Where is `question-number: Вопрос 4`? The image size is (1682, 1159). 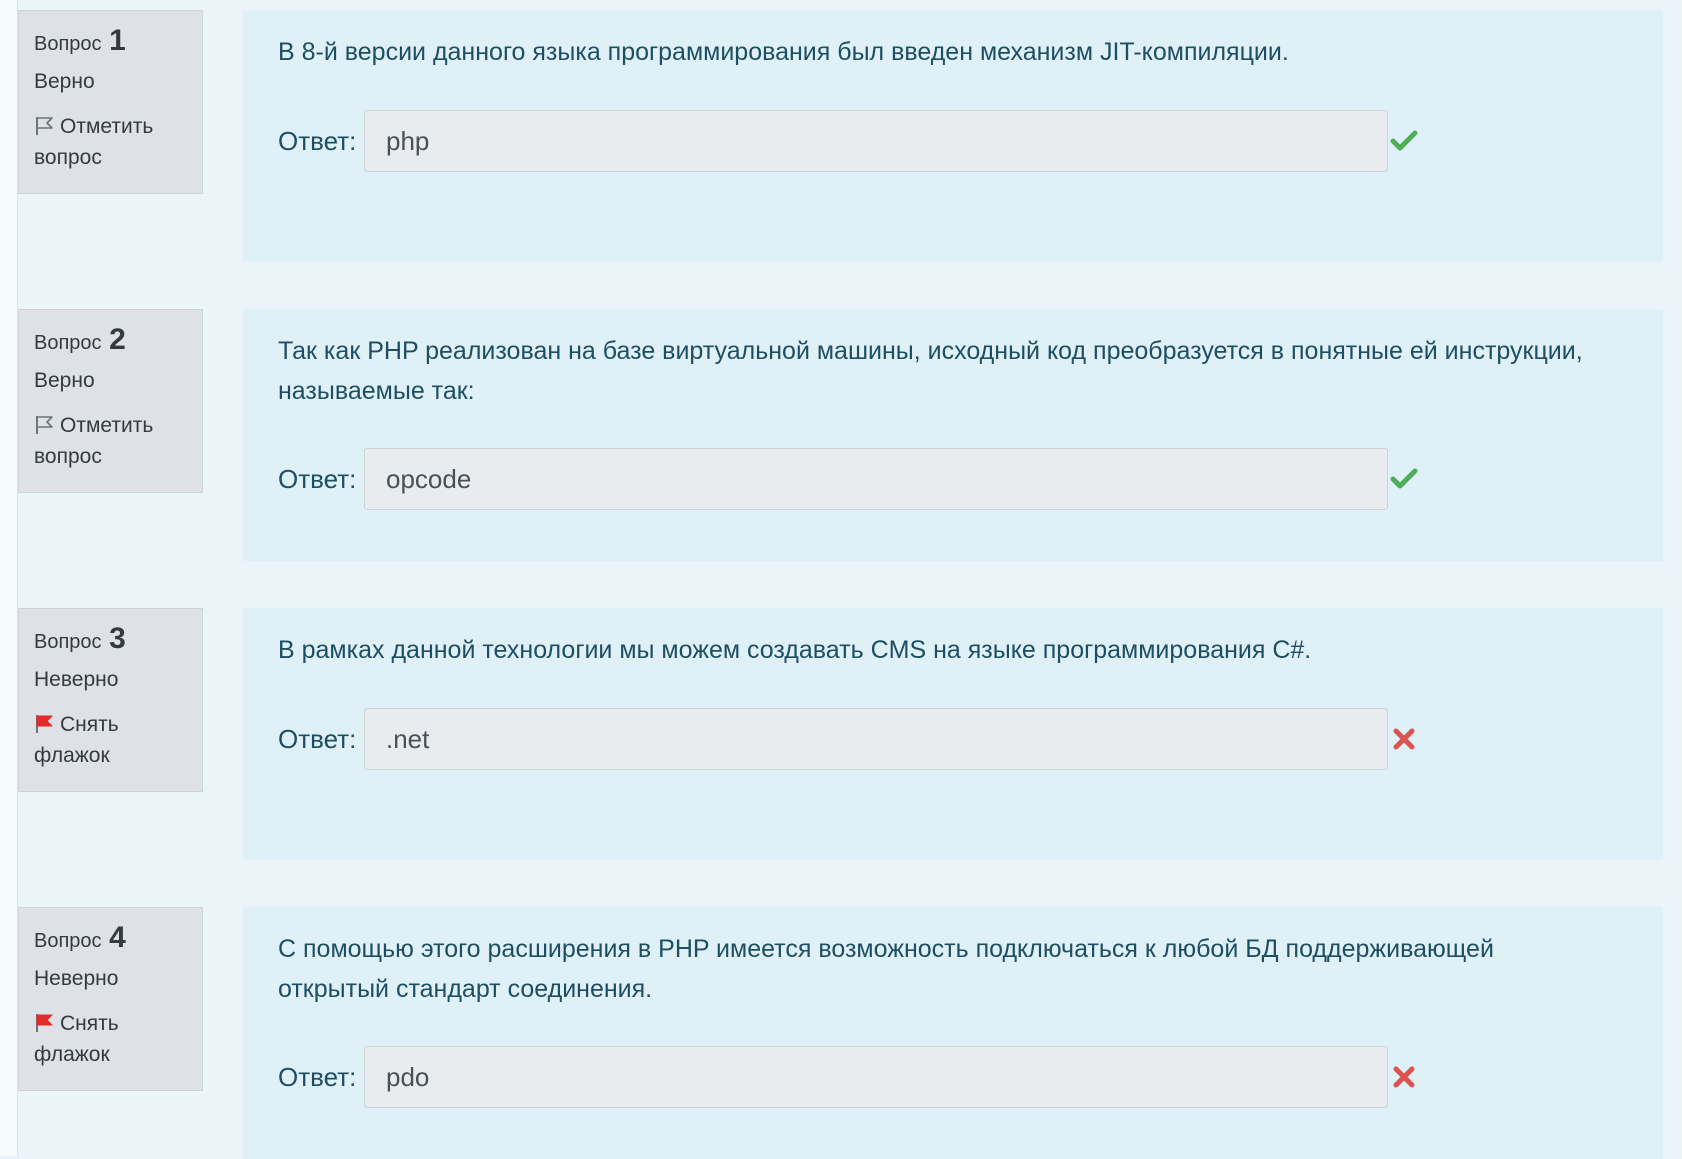 question-number: Вопрос 4 is located at coordinates (118, 938).